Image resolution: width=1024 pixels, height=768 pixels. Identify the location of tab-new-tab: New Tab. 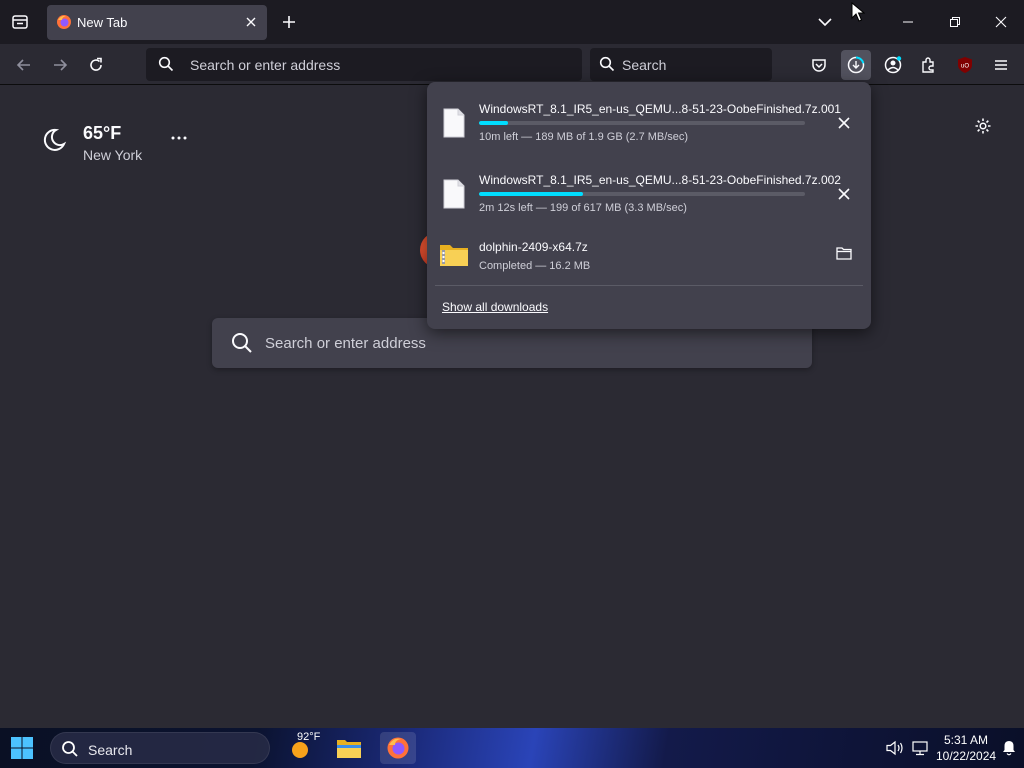
(157, 22).